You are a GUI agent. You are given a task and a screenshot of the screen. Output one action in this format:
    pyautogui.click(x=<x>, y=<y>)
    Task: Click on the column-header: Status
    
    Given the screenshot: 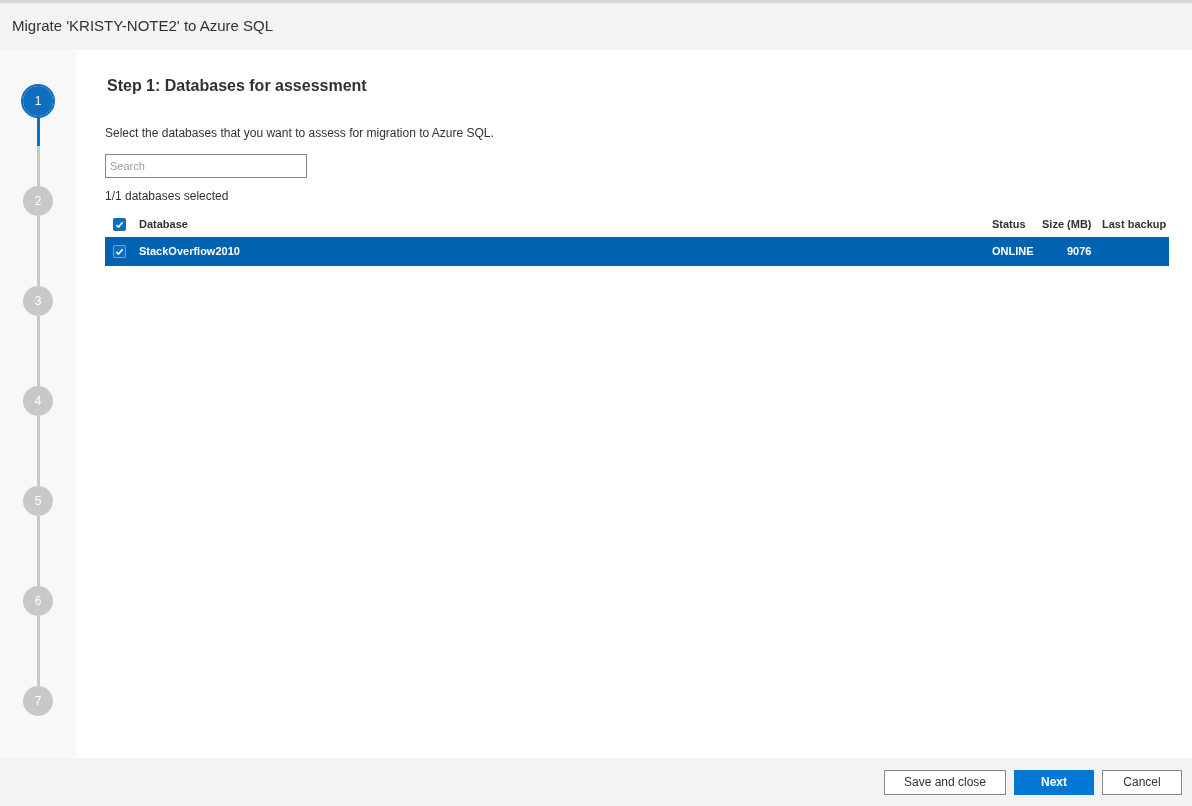 What is the action you would take?
    pyautogui.click(x=1009, y=223)
    